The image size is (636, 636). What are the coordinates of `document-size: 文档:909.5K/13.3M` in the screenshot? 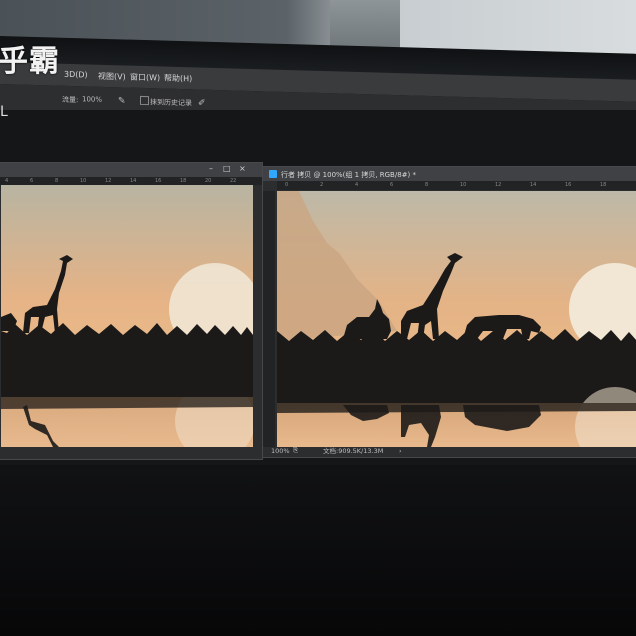 It's located at (353, 451).